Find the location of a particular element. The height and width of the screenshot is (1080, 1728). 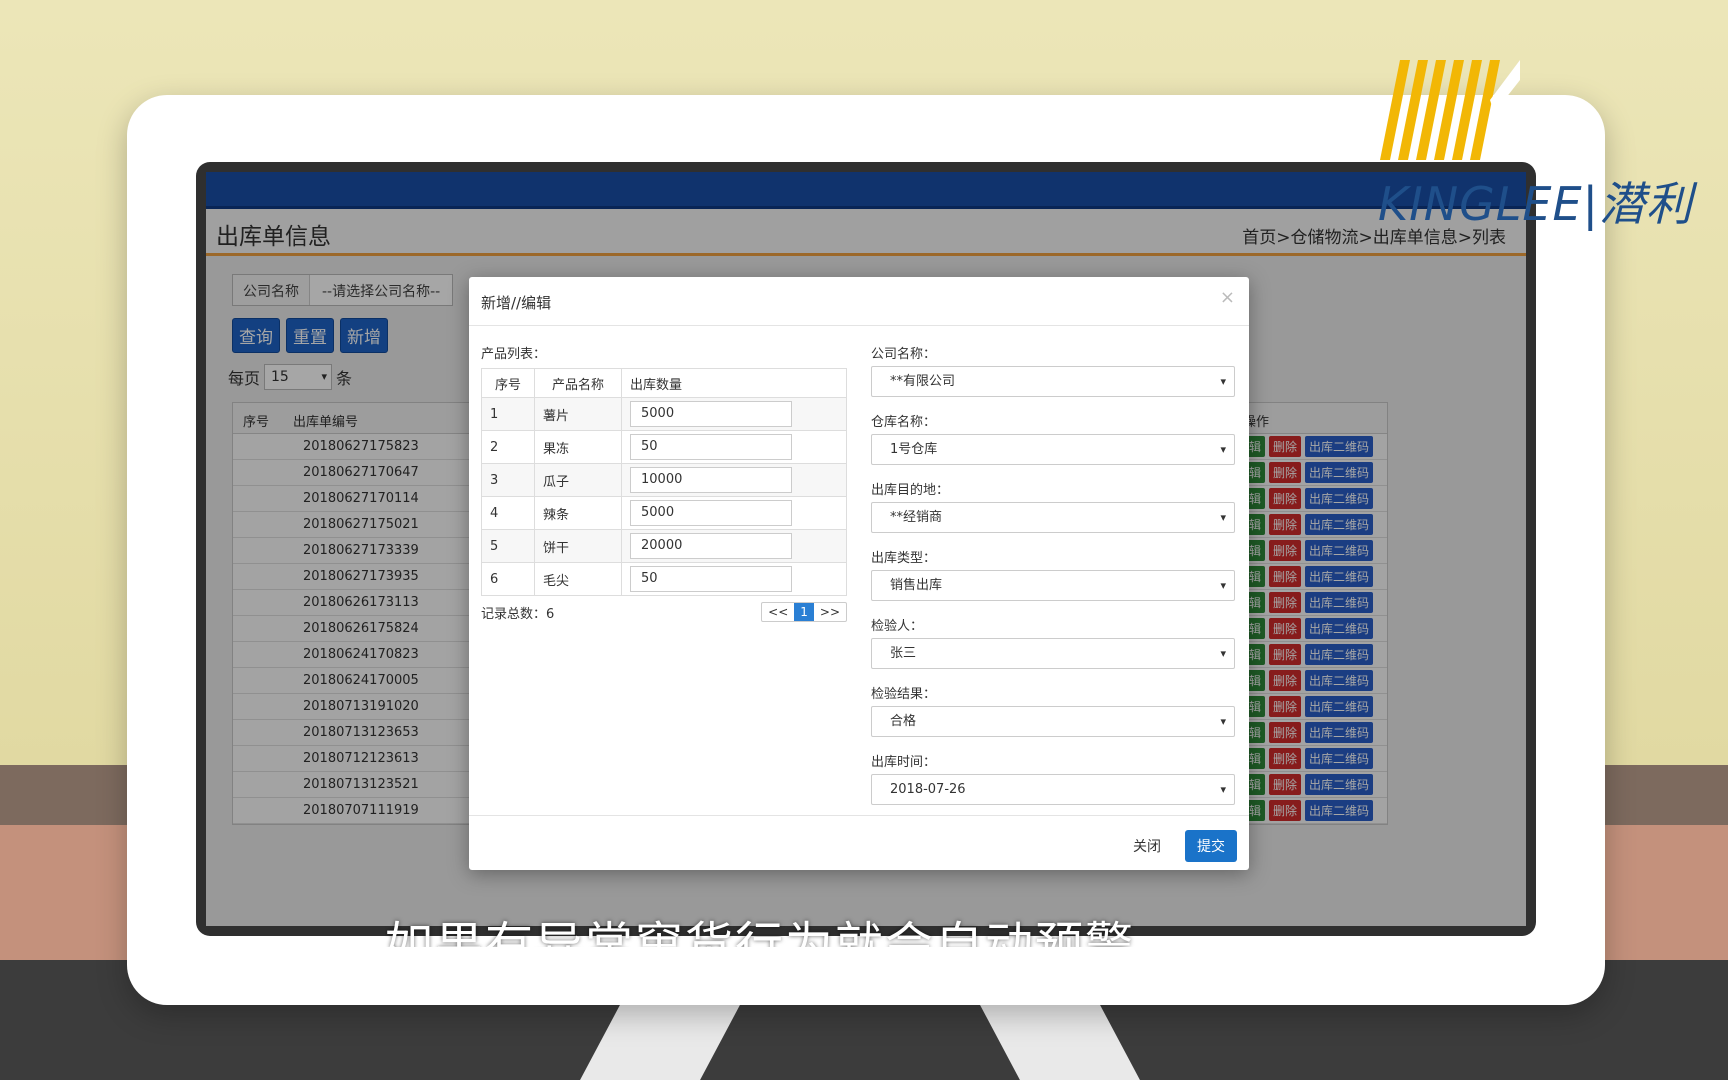

field-label: 检验结果： is located at coordinates (904, 694).